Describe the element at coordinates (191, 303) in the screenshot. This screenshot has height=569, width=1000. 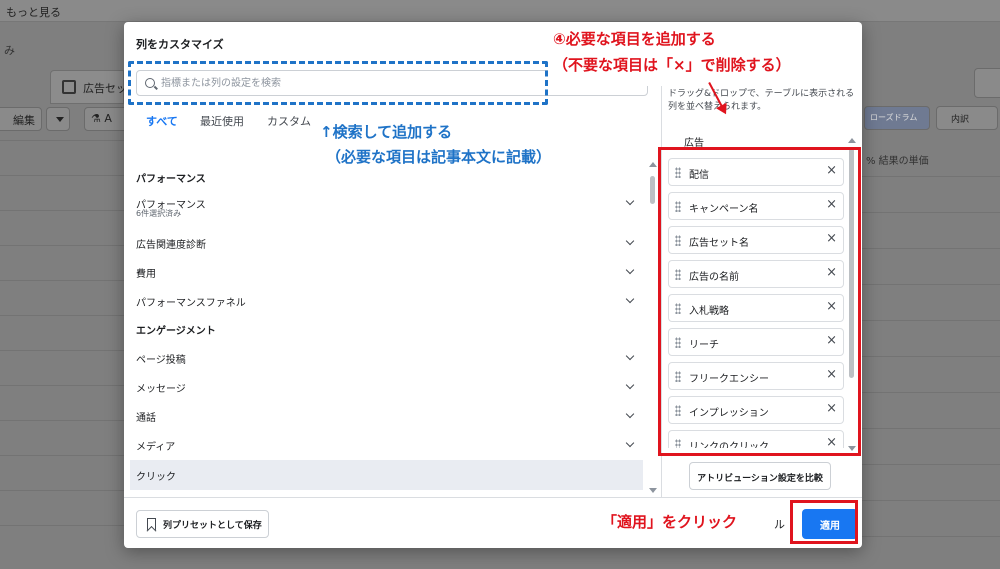
I see `category-label: パフォーマンスファネル` at that location.